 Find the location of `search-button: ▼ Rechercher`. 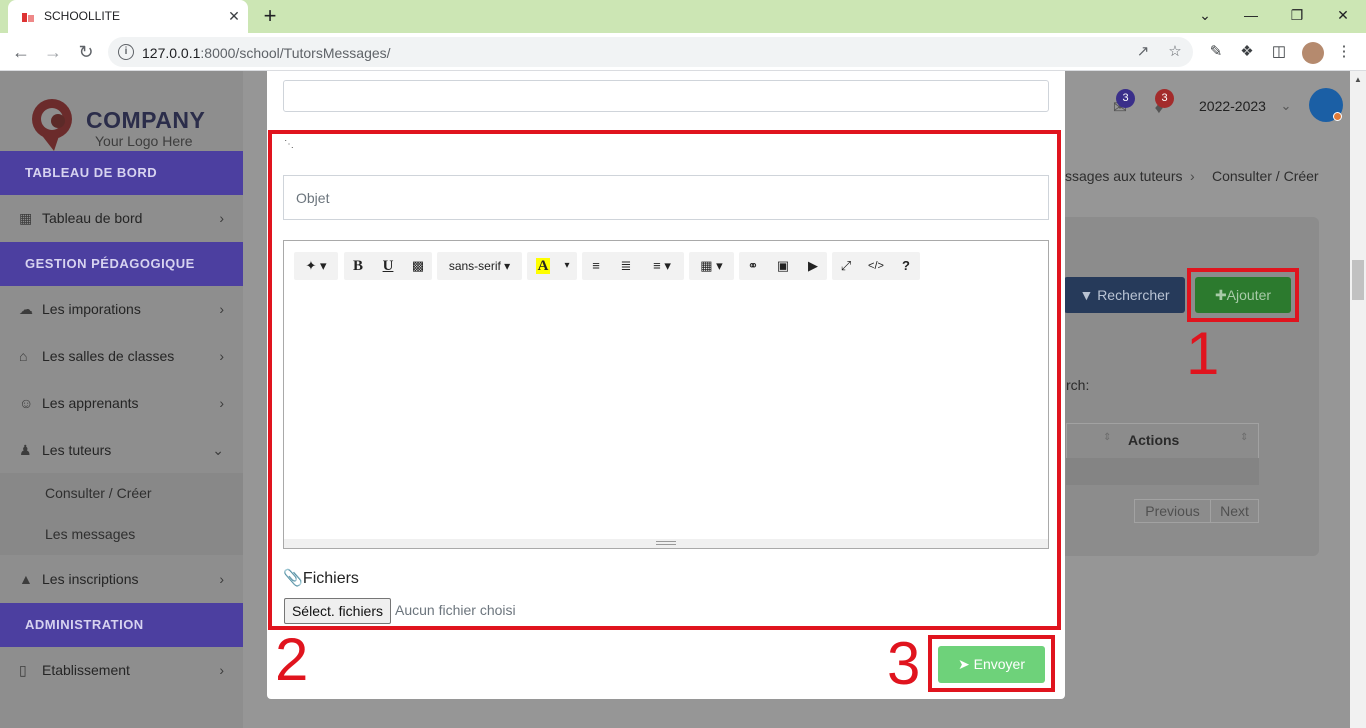

search-button: ▼ Rechercher is located at coordinates (1124, 295).